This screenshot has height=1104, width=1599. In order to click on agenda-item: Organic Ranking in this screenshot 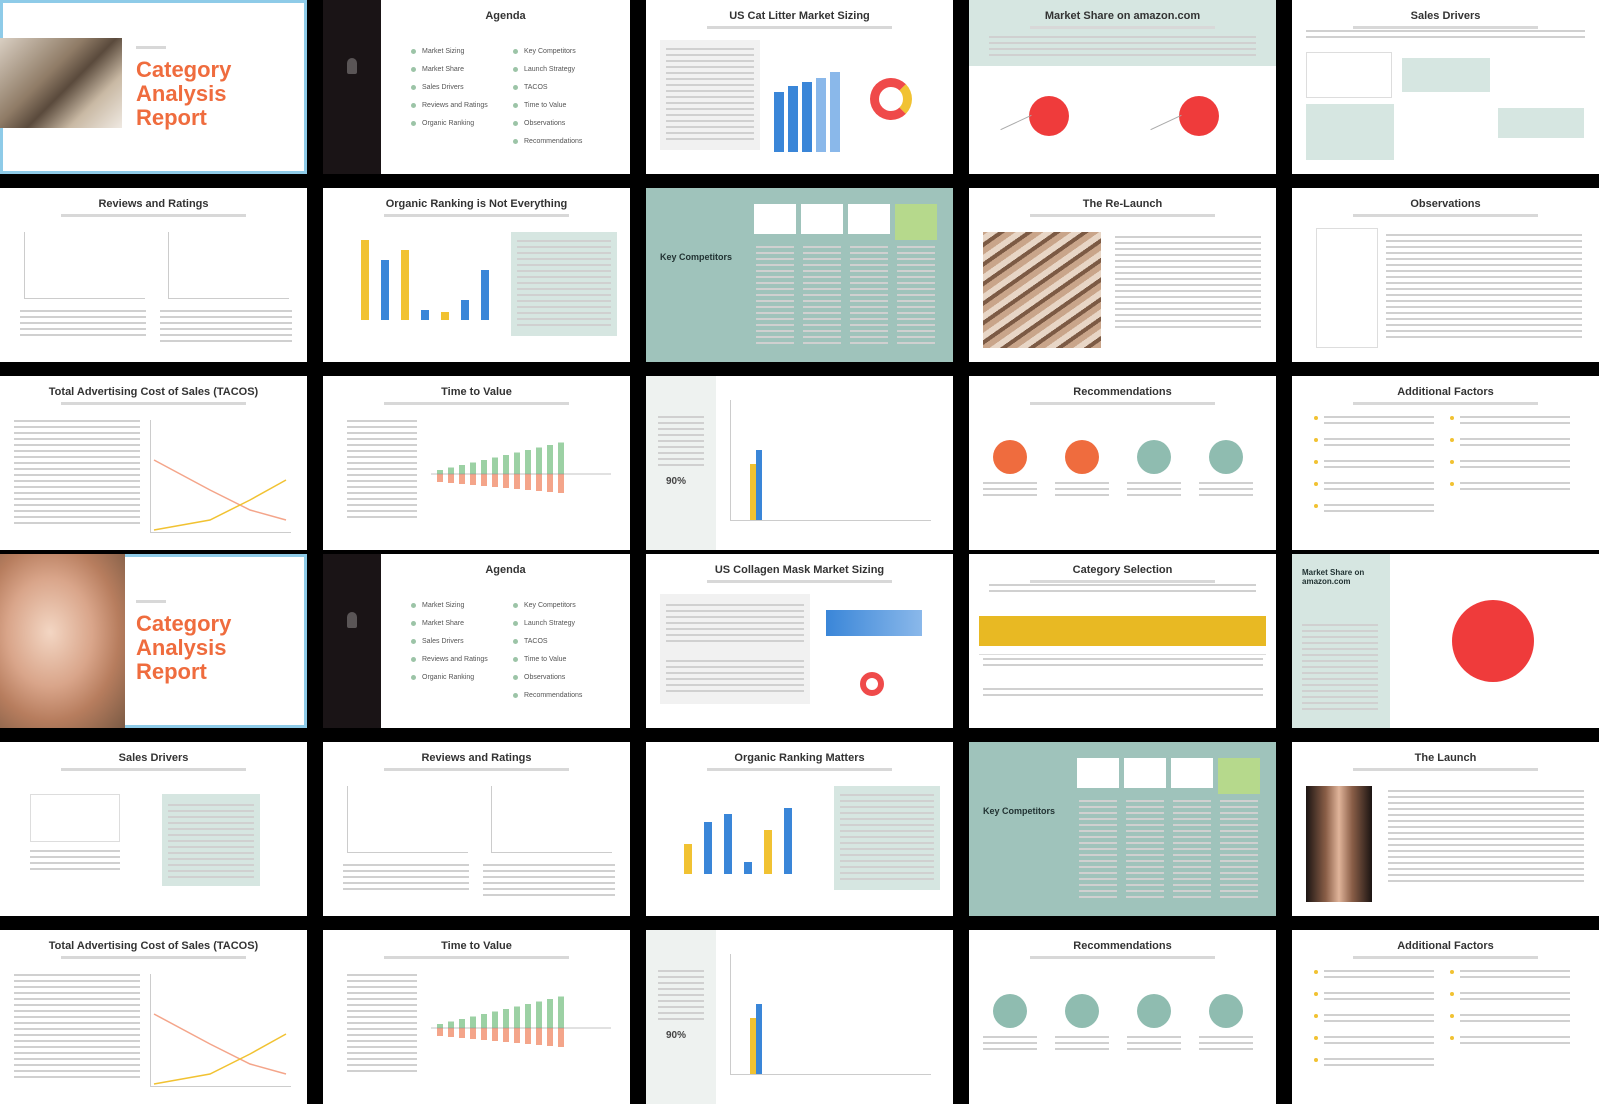, I will do `click(442, 677)`.